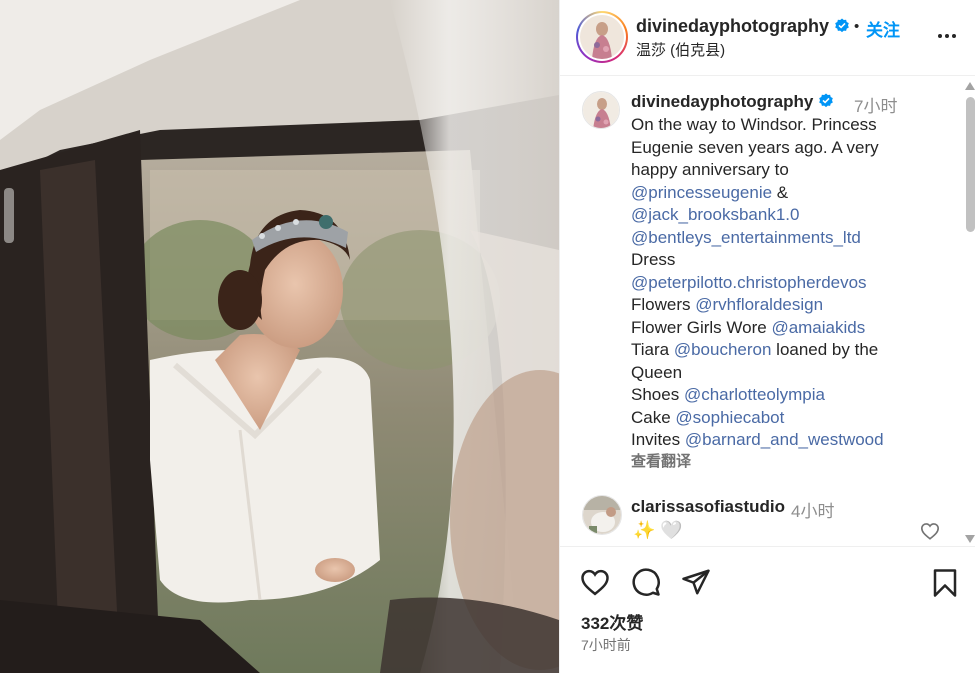 The height and width of the screenshot is (673, 975). I want to click on caption-text: Dress, so click(653, 259).